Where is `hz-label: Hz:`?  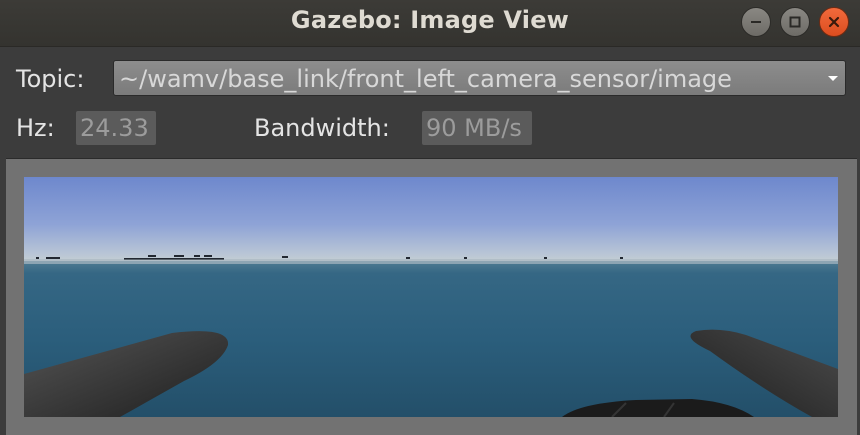
hz-label: Hz: is located at coordinates (35, 128).